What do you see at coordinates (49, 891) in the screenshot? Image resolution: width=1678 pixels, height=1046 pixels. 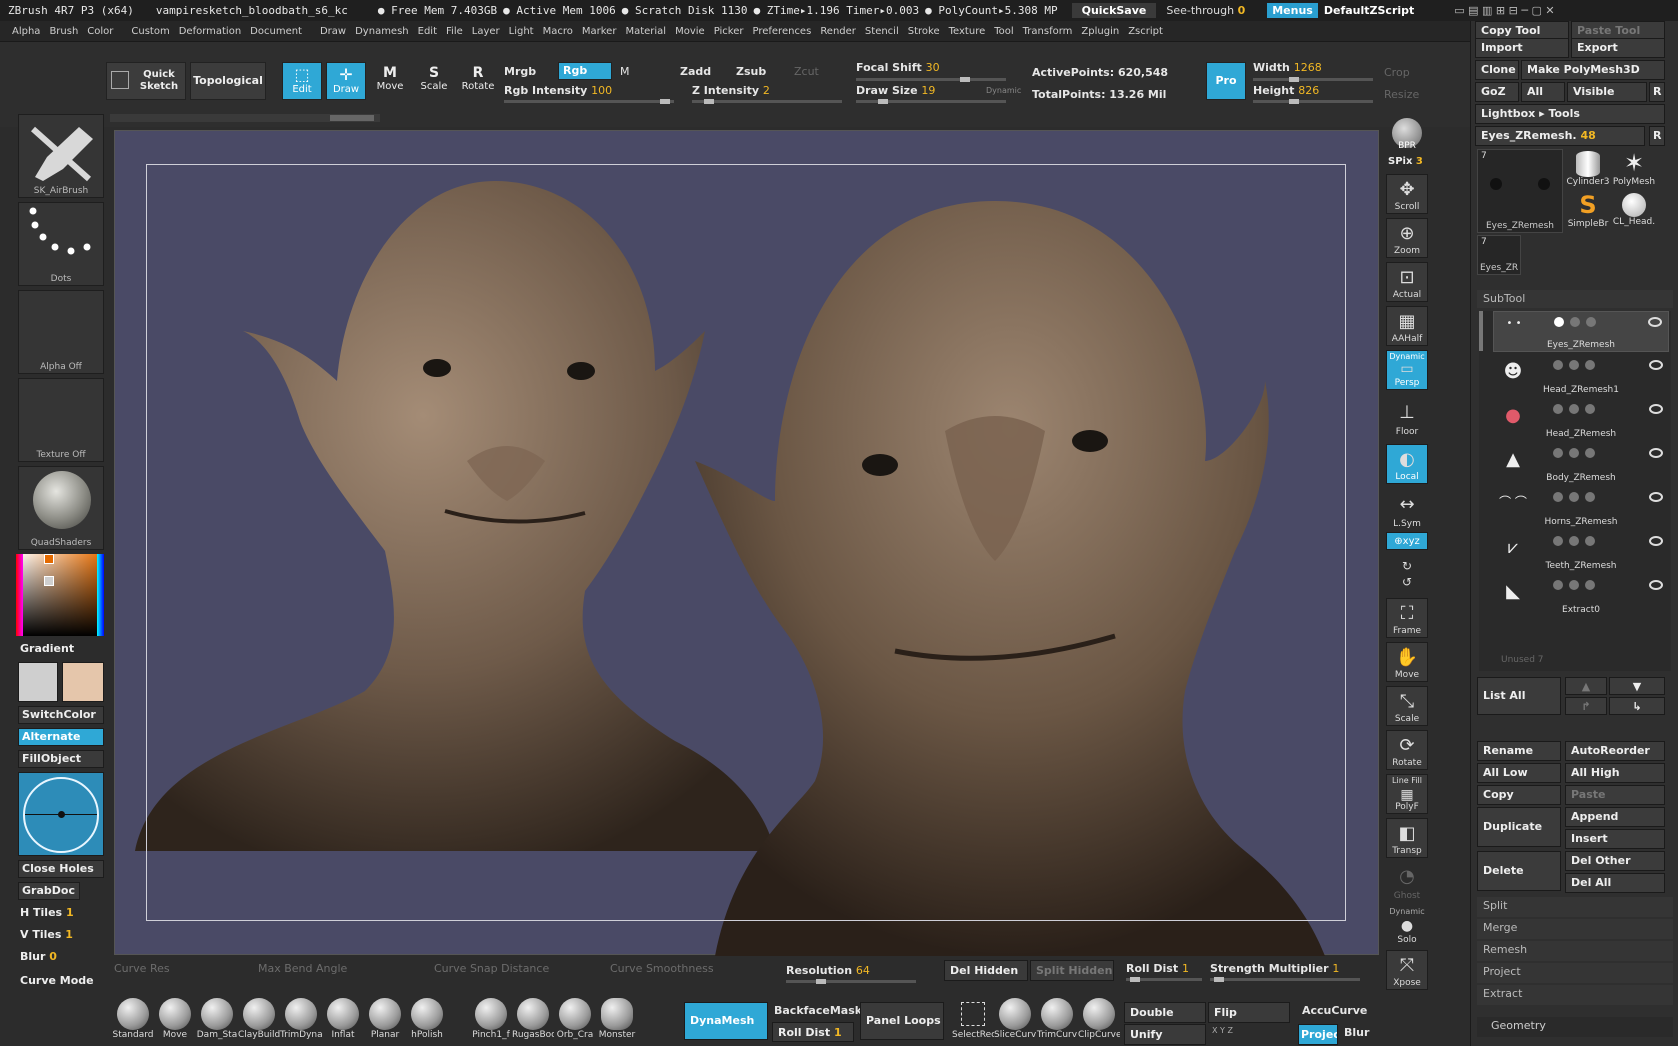 I see `grabdoc-button: GrabDoc` at bounding box center [49, 891].